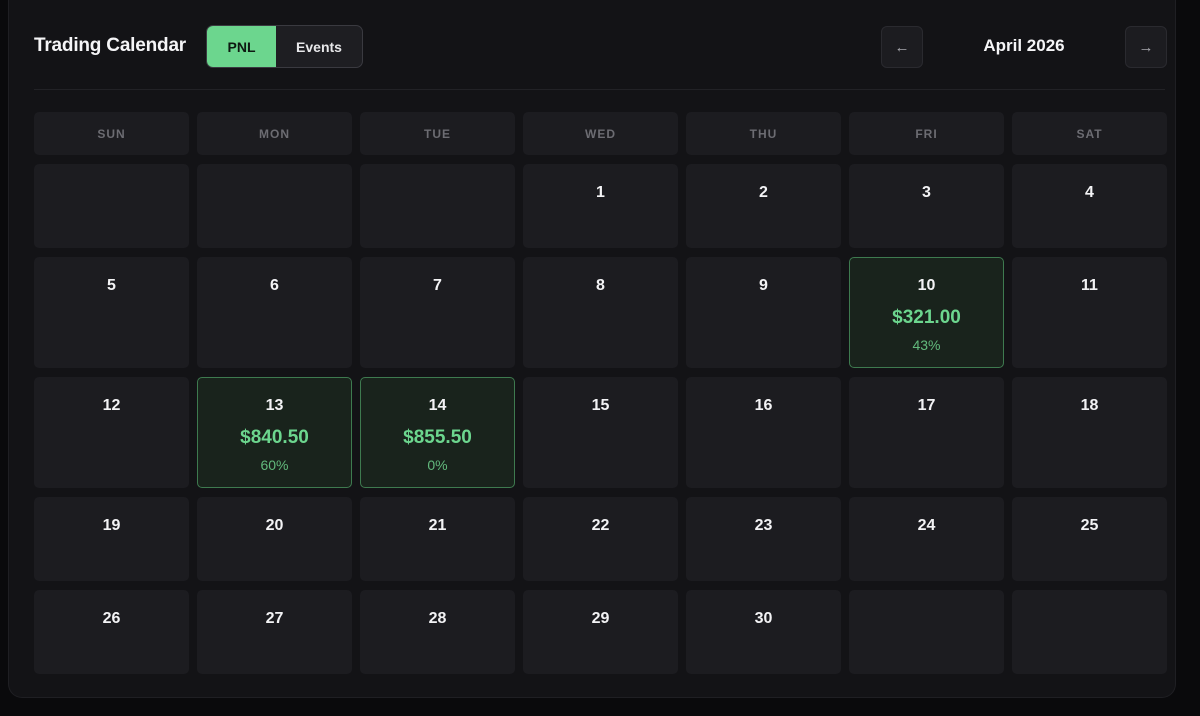 Image resolution: width=1200 pixels, height=716 pixels. What do you see at coordinates (1089, 312) in the screenshot?
I see `day-cell: 11` at bounding box center [1089, 312].